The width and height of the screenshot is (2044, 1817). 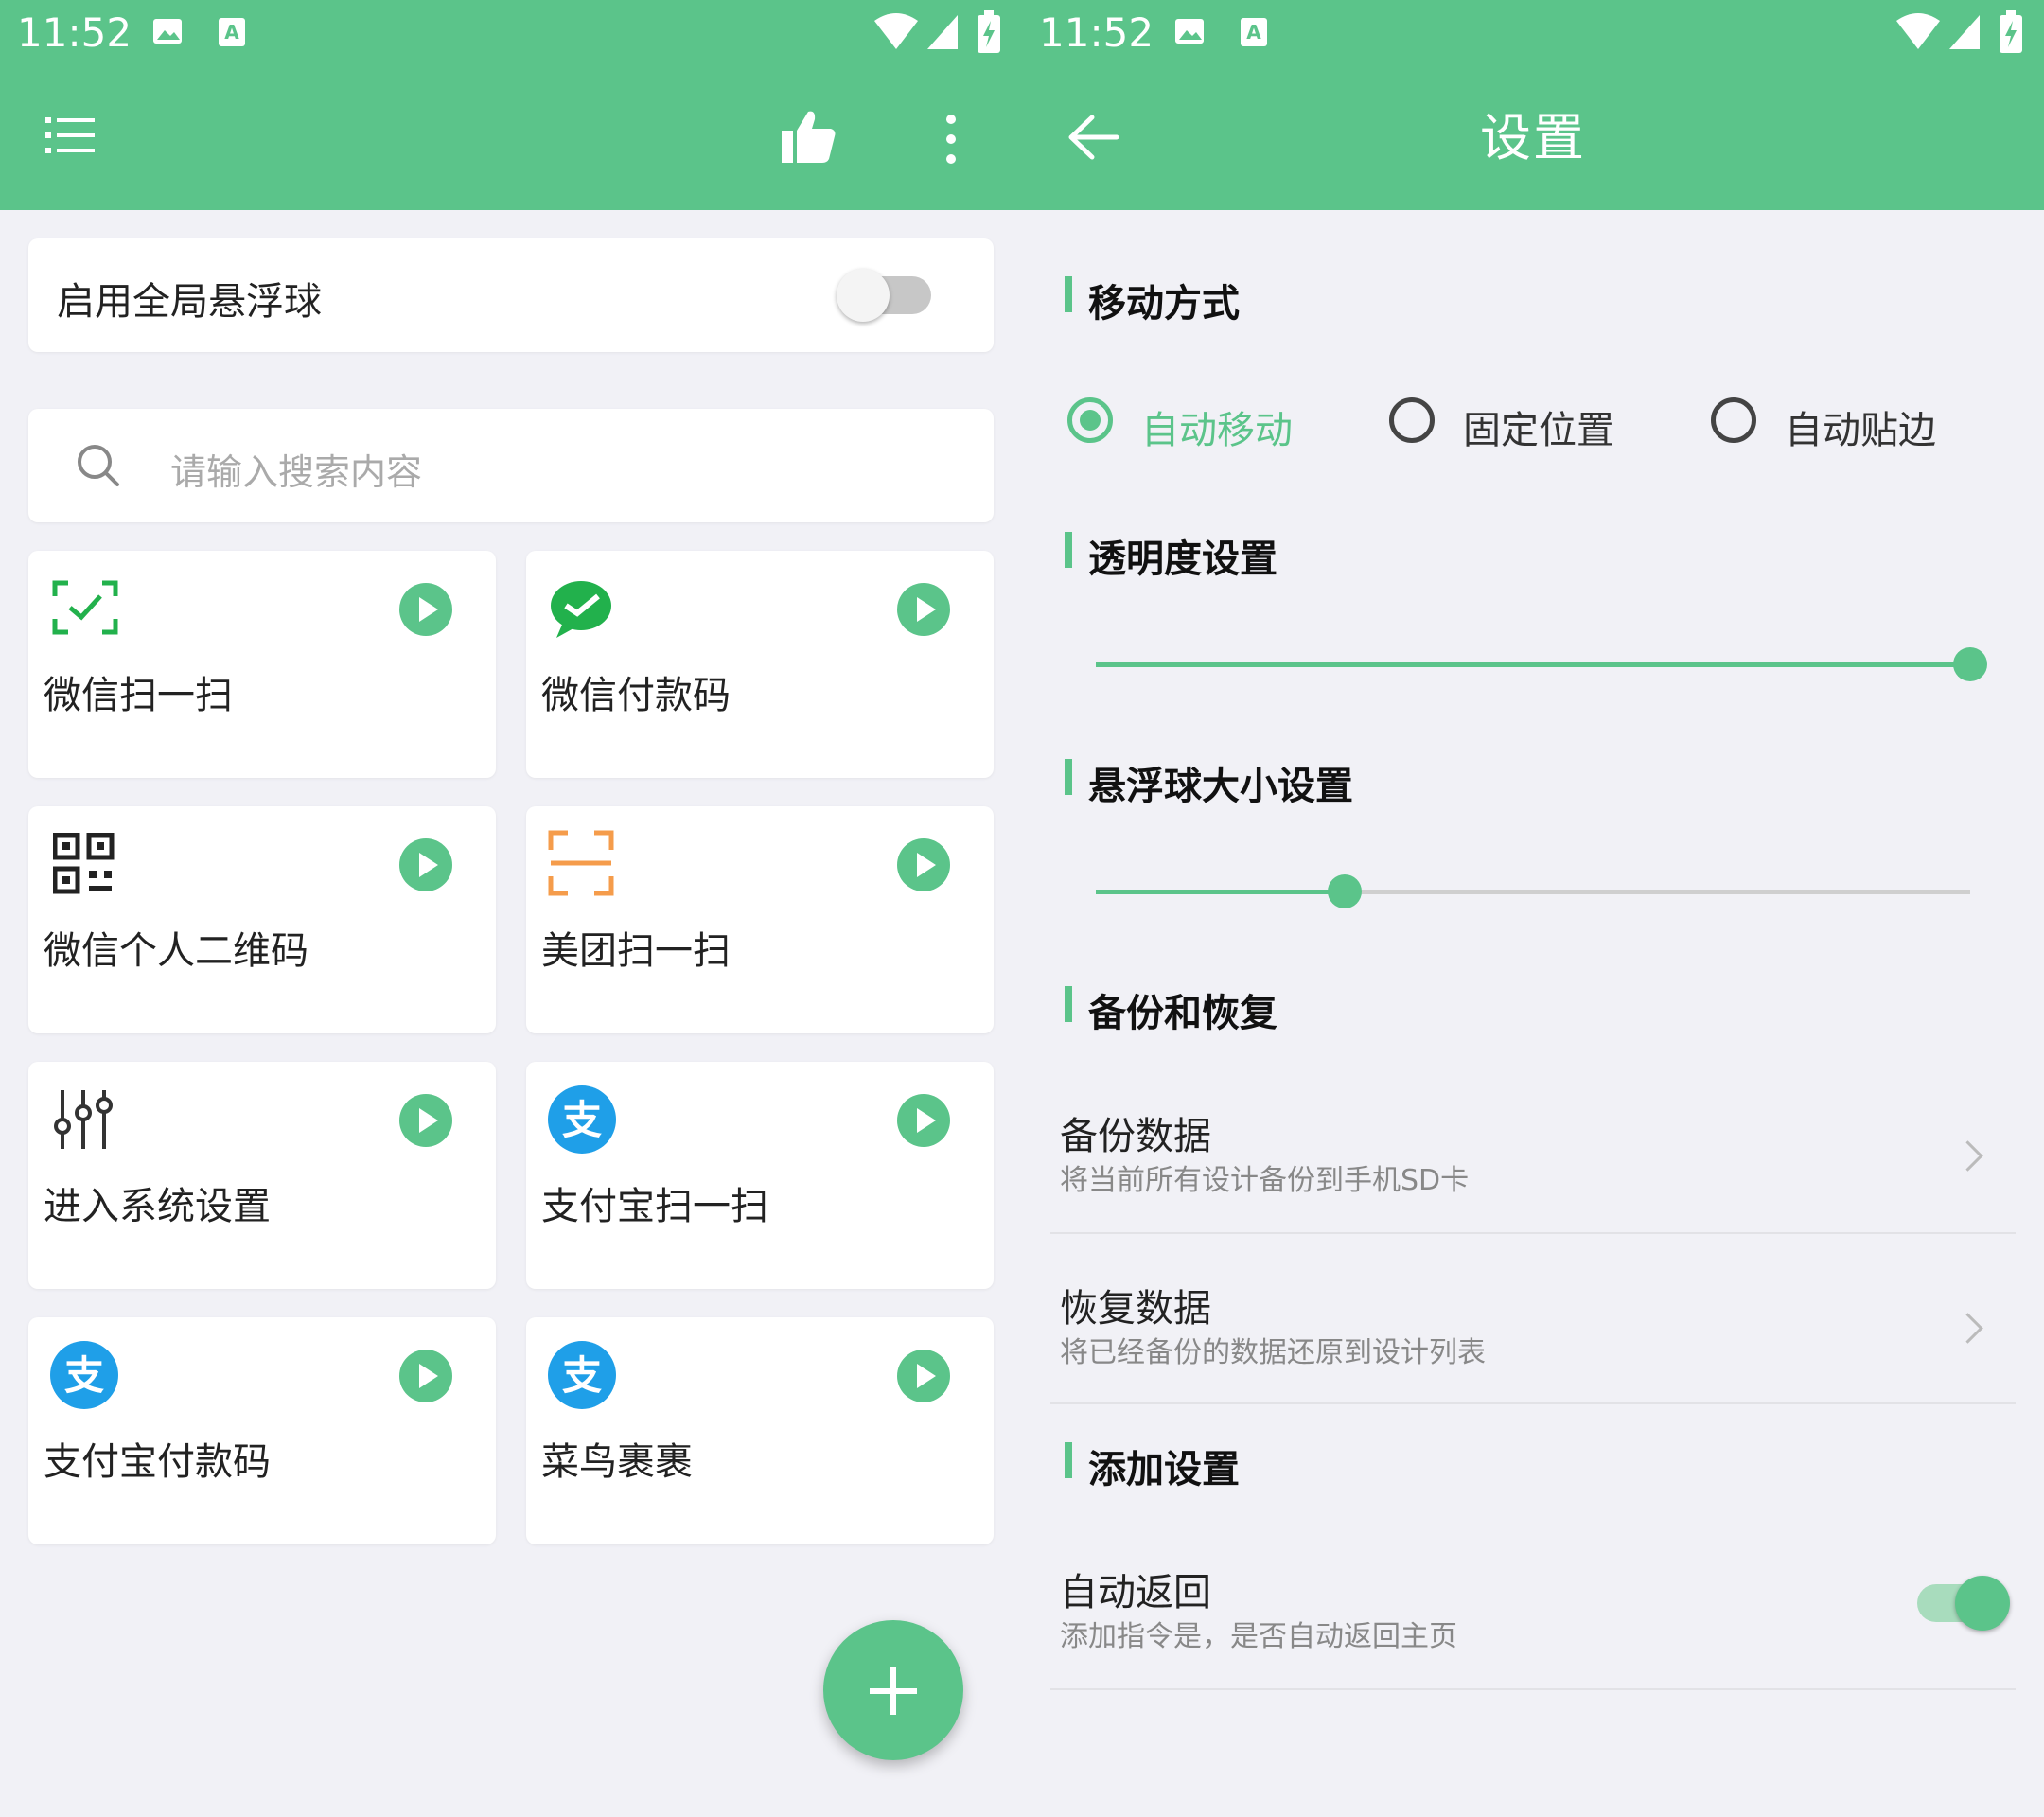 What do you see at coordinates (1265, 1180) in the screenshot?
I see `row-subtitle: 将当前所有设计备份到手机SD卡` at bounding box center [1265, 1180].